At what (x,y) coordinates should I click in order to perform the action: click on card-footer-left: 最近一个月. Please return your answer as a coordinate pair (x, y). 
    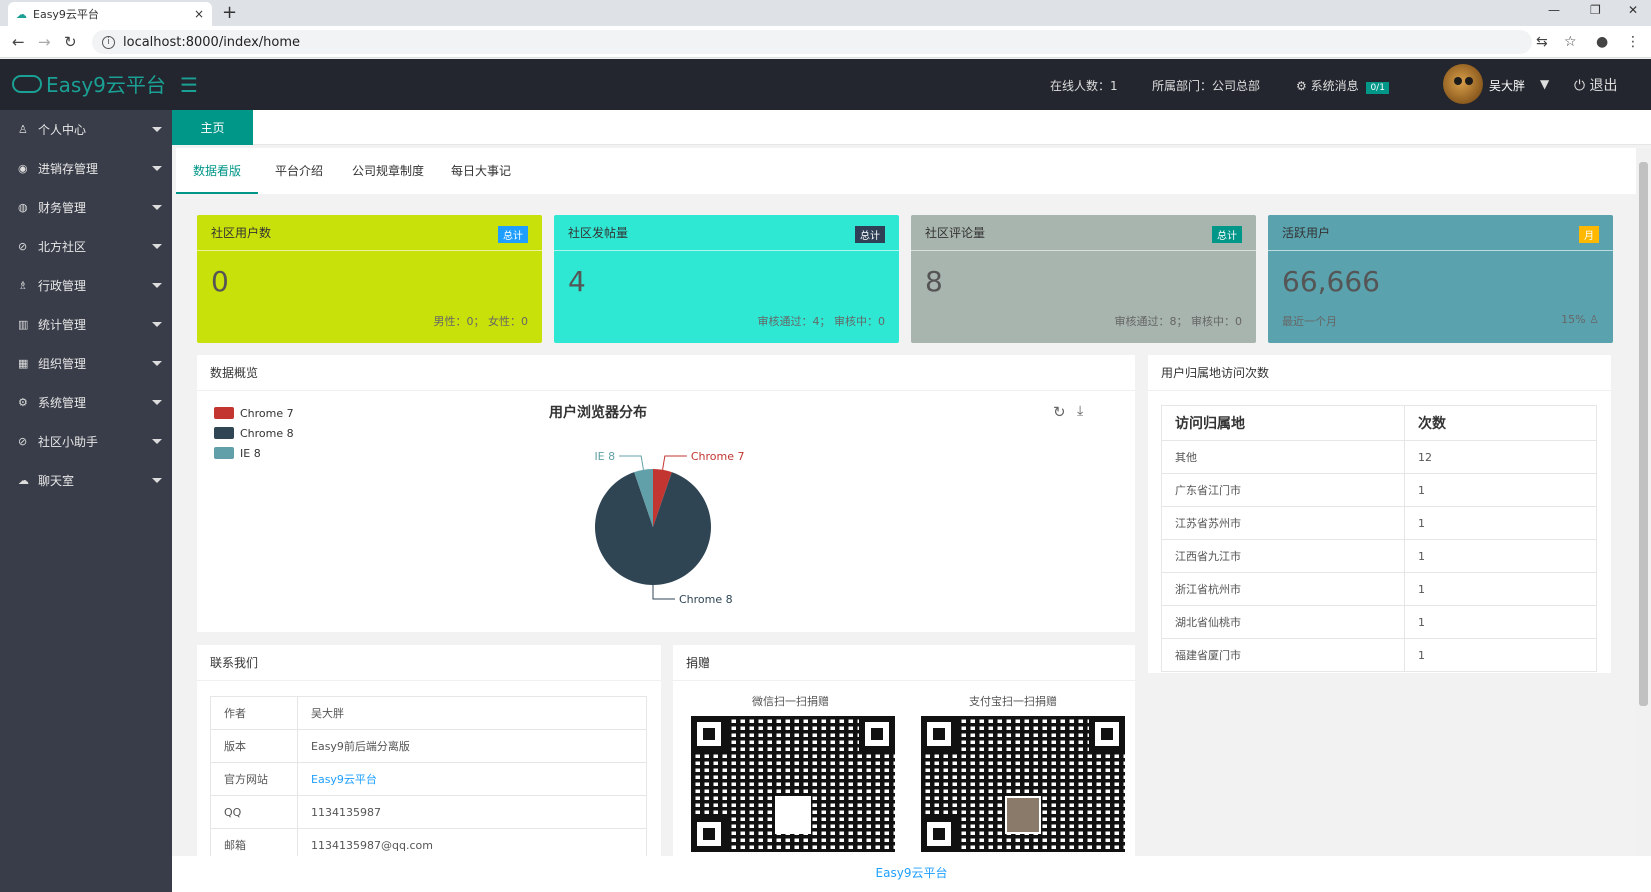
    Looking at the image, I should click on (1309, 321).